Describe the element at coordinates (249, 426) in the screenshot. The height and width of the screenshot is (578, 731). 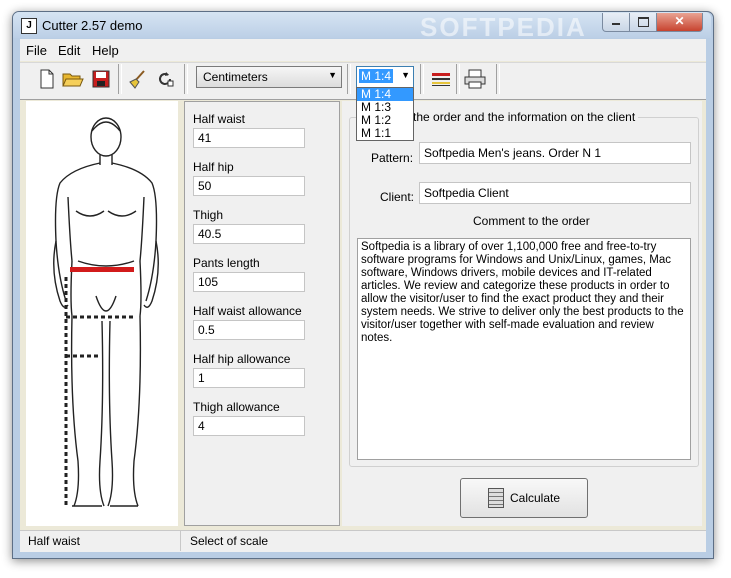
I see `thigh-allowance-input: 4` at that location.